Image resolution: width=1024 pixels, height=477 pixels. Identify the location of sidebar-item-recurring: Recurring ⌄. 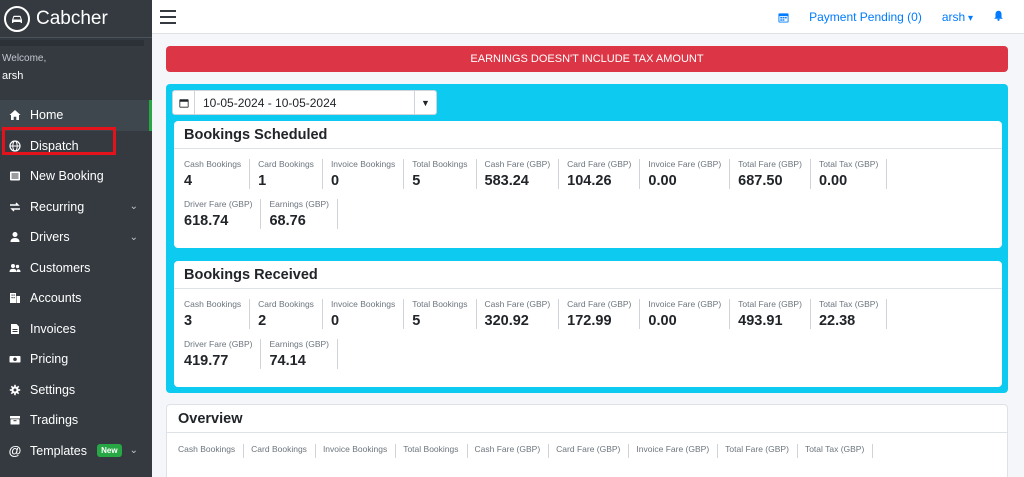
(76, 207).